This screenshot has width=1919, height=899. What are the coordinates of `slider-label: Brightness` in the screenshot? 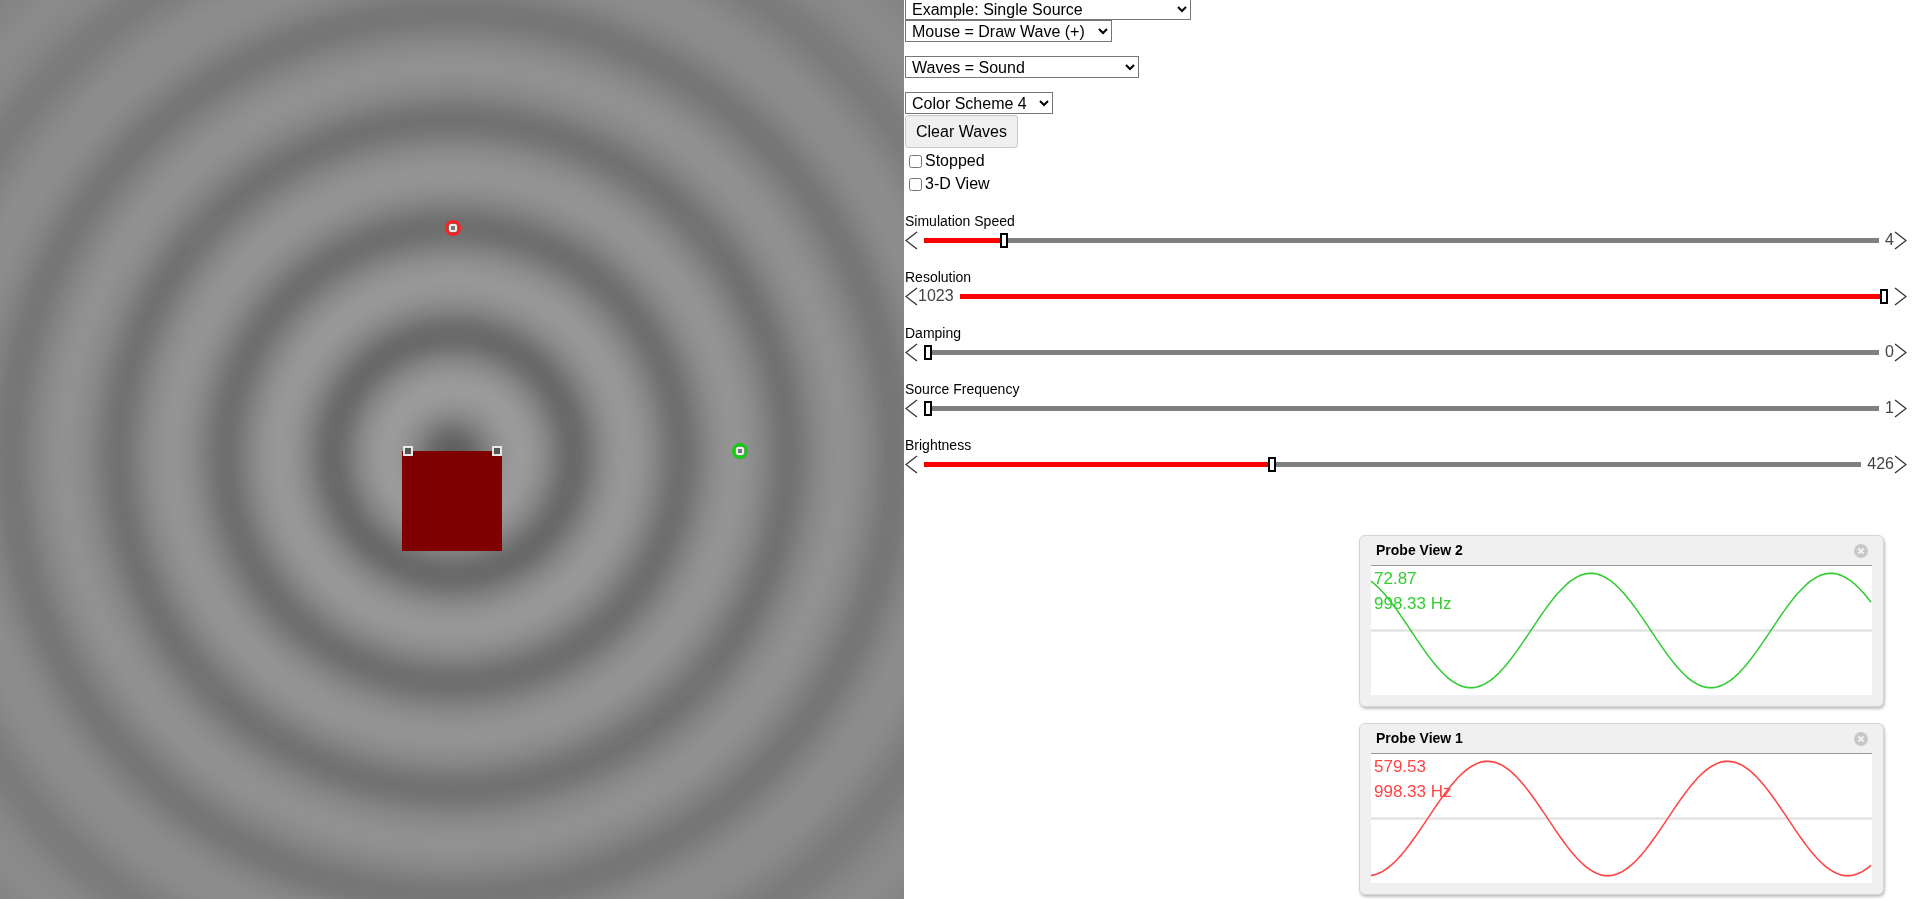 It's located at (939, 445).